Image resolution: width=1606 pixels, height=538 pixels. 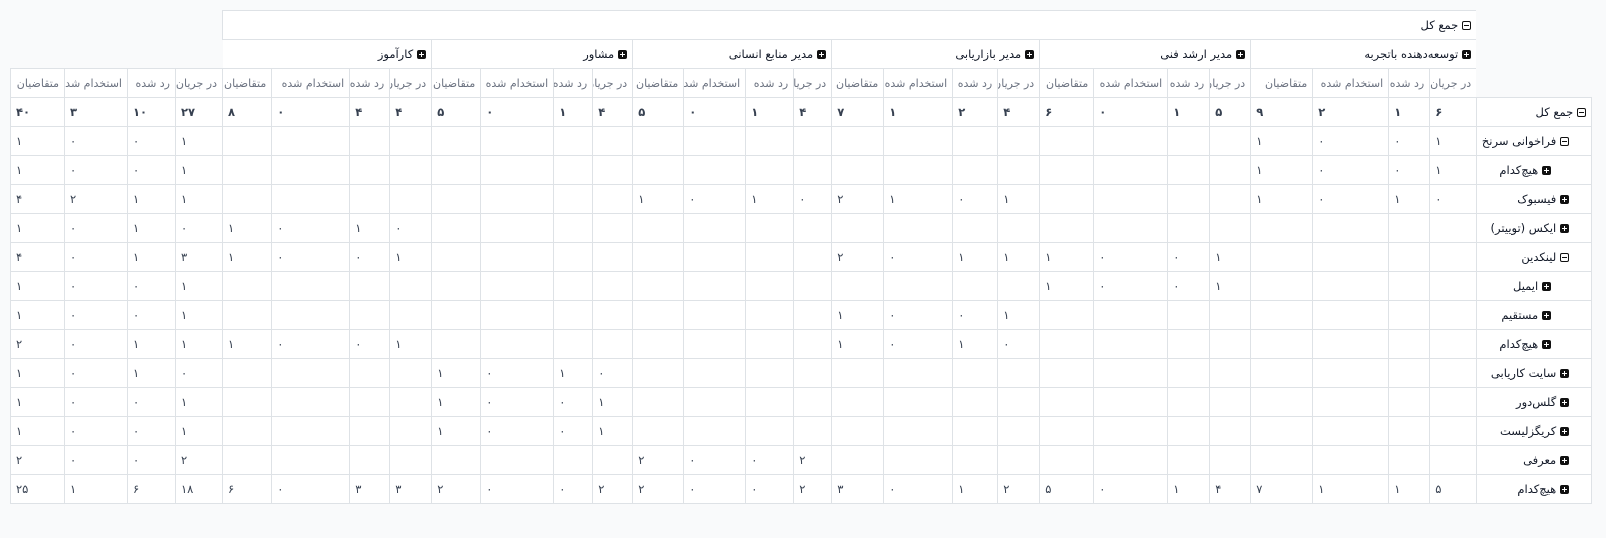 I want to click on pivot-total-cell: ۲, so click(x=37, y=344).